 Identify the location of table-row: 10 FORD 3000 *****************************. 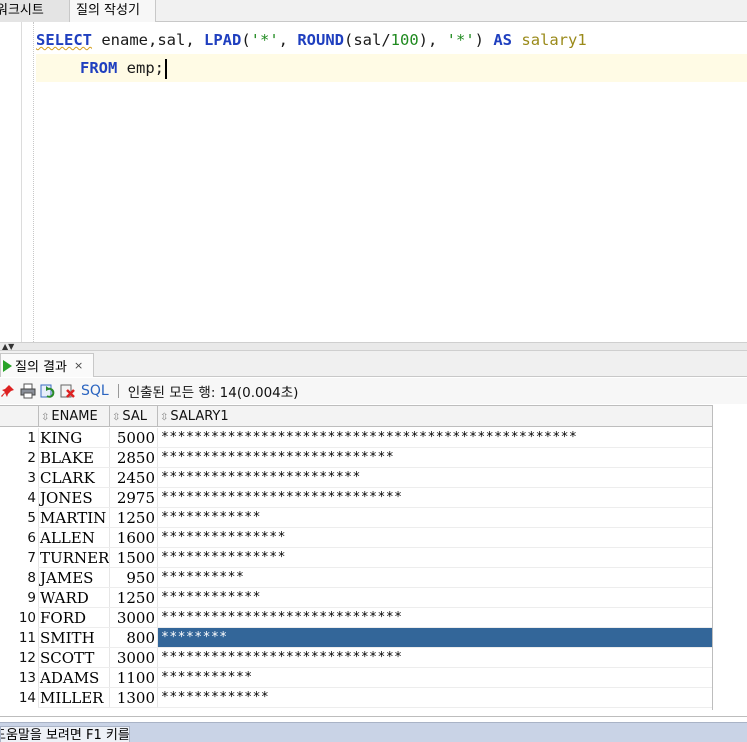
(356, 618).